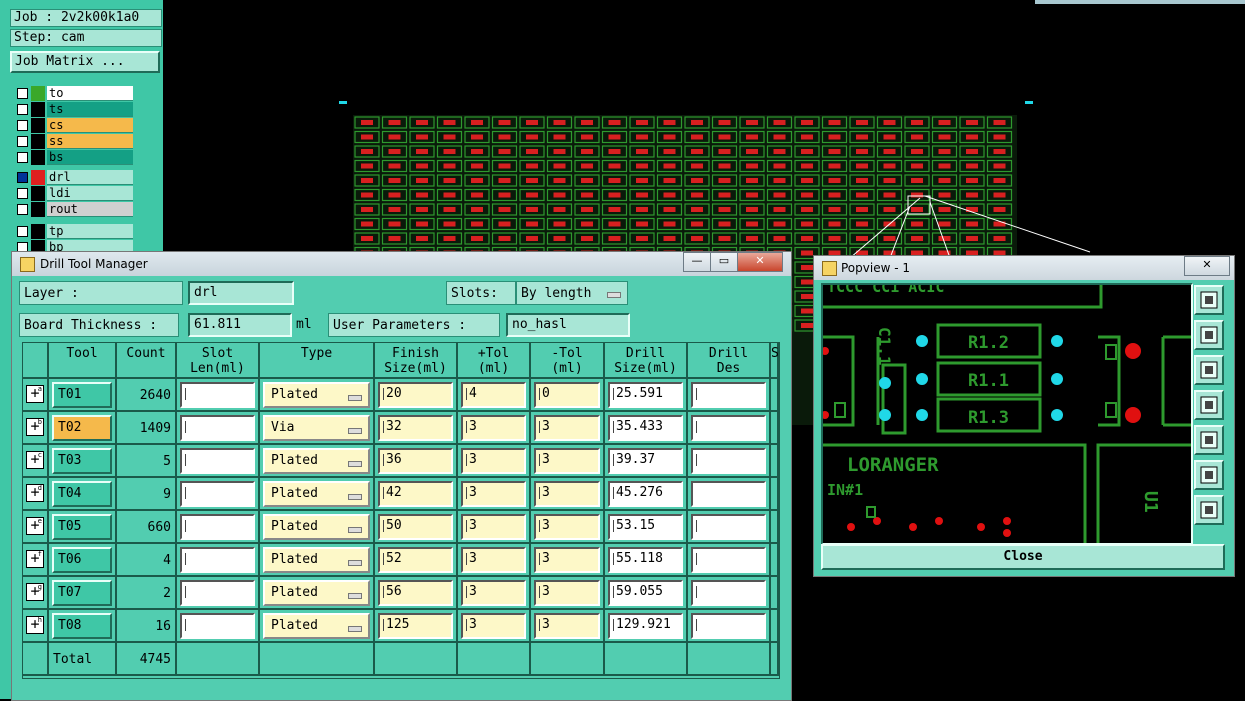 The image size is (1245, 701). Describe the element at coordinates (35, 460) in the screenshot. I see `expand-tool-button: + c` at that location.